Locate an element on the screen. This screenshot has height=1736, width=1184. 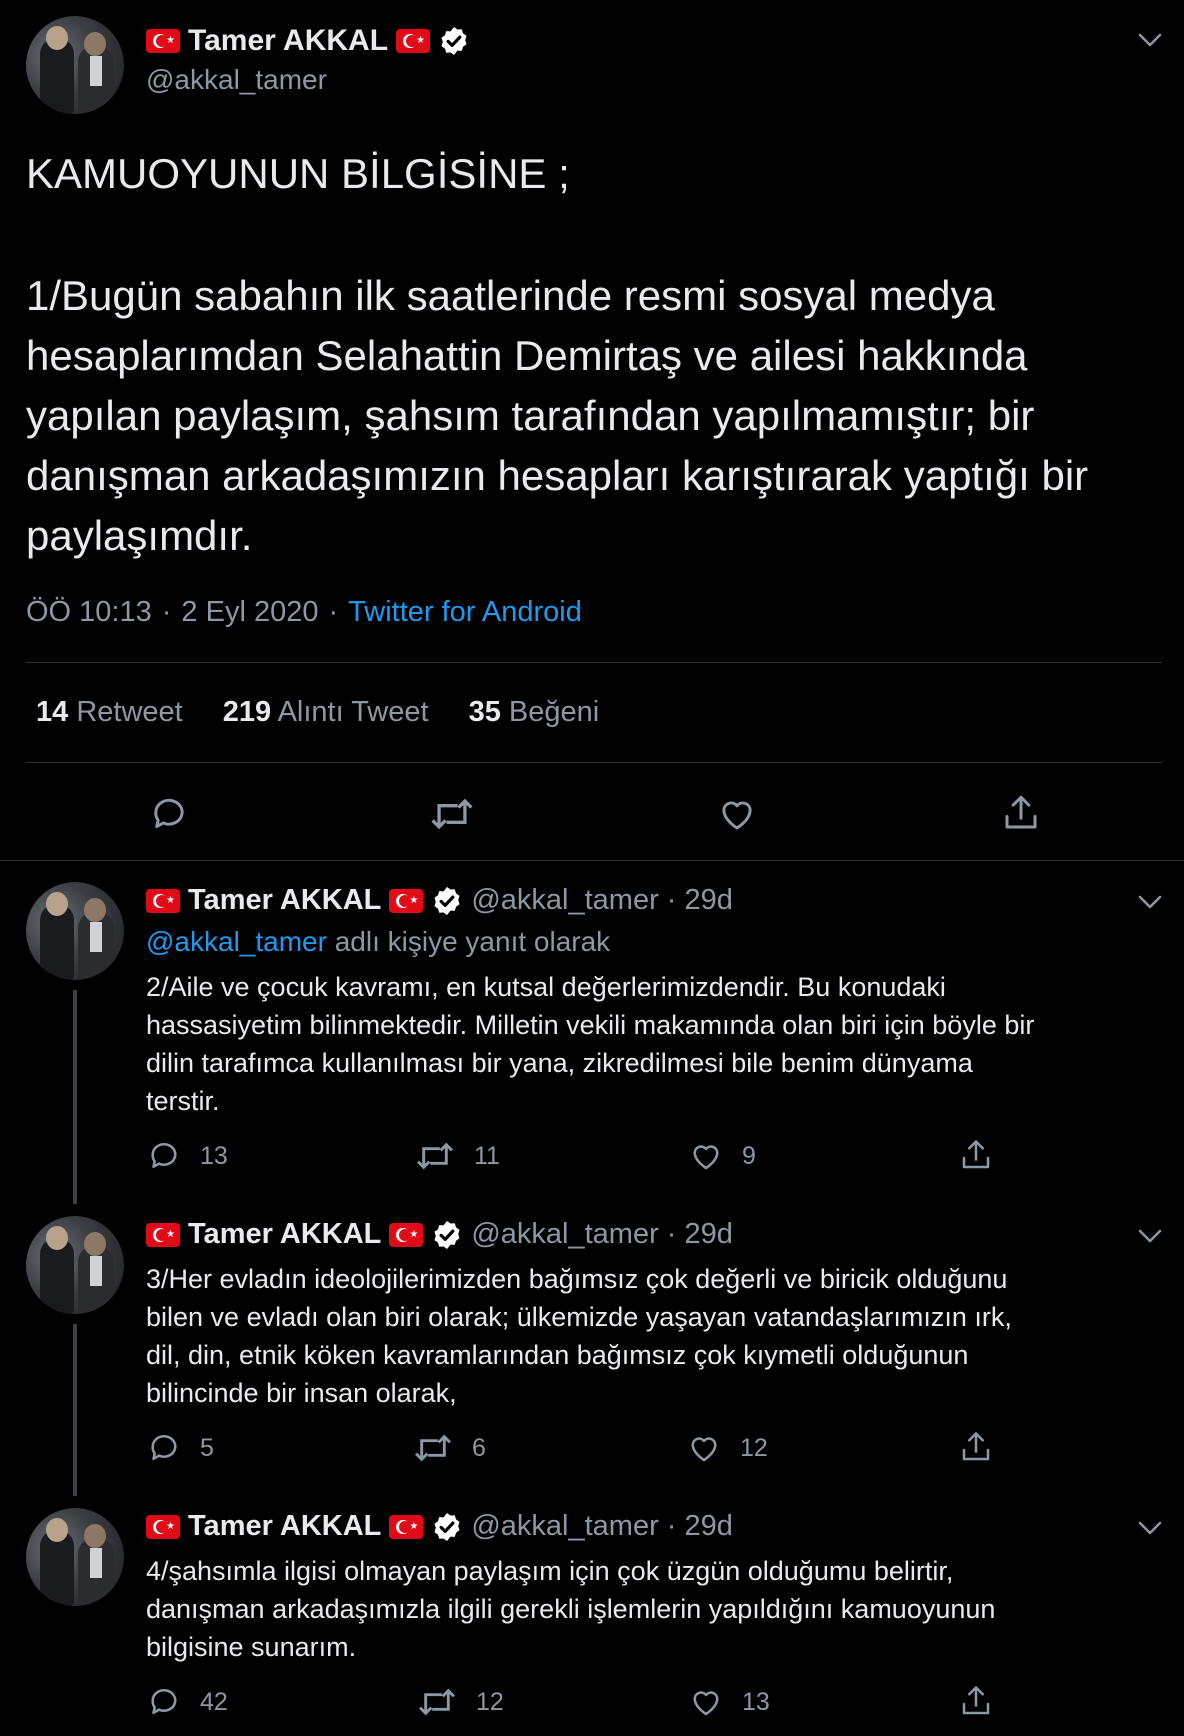
retweet-action: 6 is located at coordinates (449, 1448).